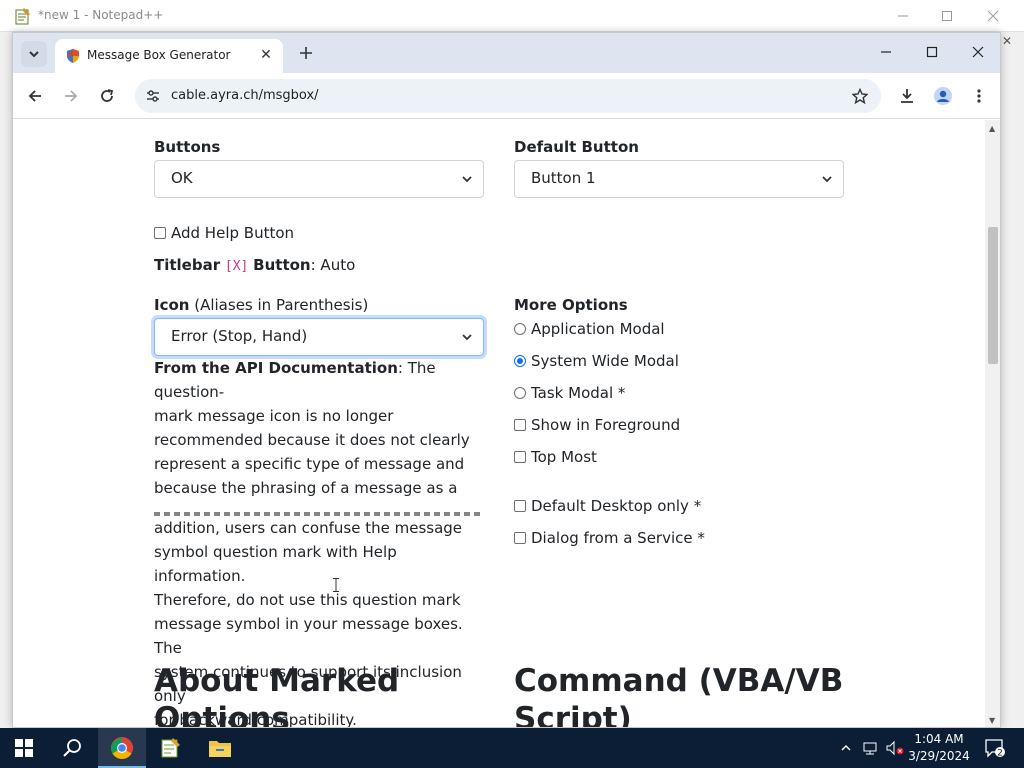  Describe the element at coordinates (679, 179) in the screenshot. I see `default-button-select: Button 1` at that location.